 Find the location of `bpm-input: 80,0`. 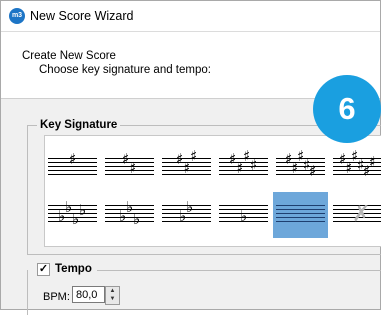

bpm-input: 80,0 is located at coordinates (88, 294).